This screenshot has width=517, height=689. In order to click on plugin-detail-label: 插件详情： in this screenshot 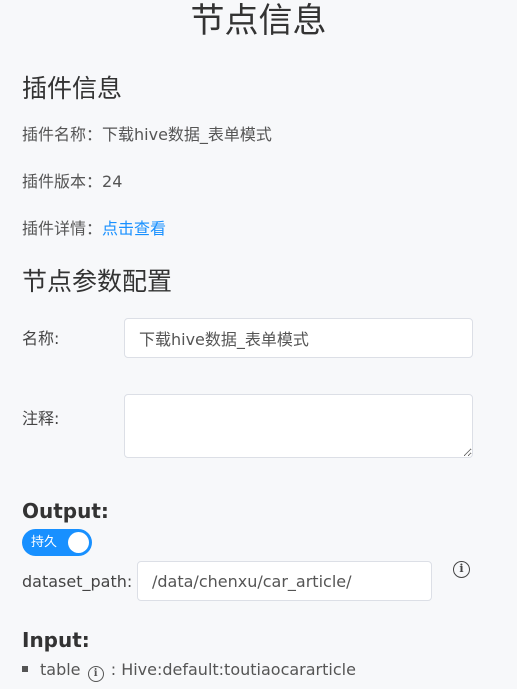, I will do `click(62, 228)`.